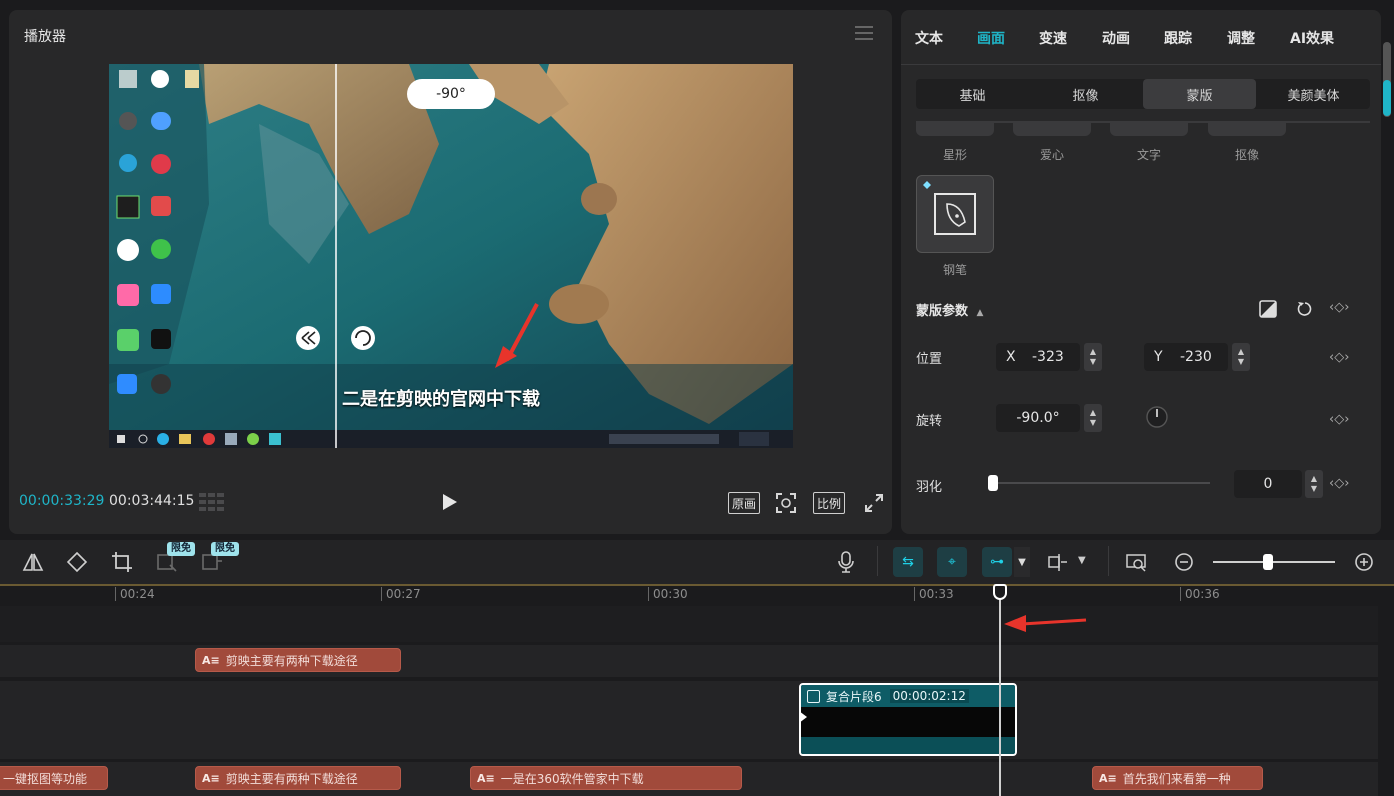 Image resolution: width=1394 pixels, height=796 pixels. I want to click on crop-icon, so click(122, 562).